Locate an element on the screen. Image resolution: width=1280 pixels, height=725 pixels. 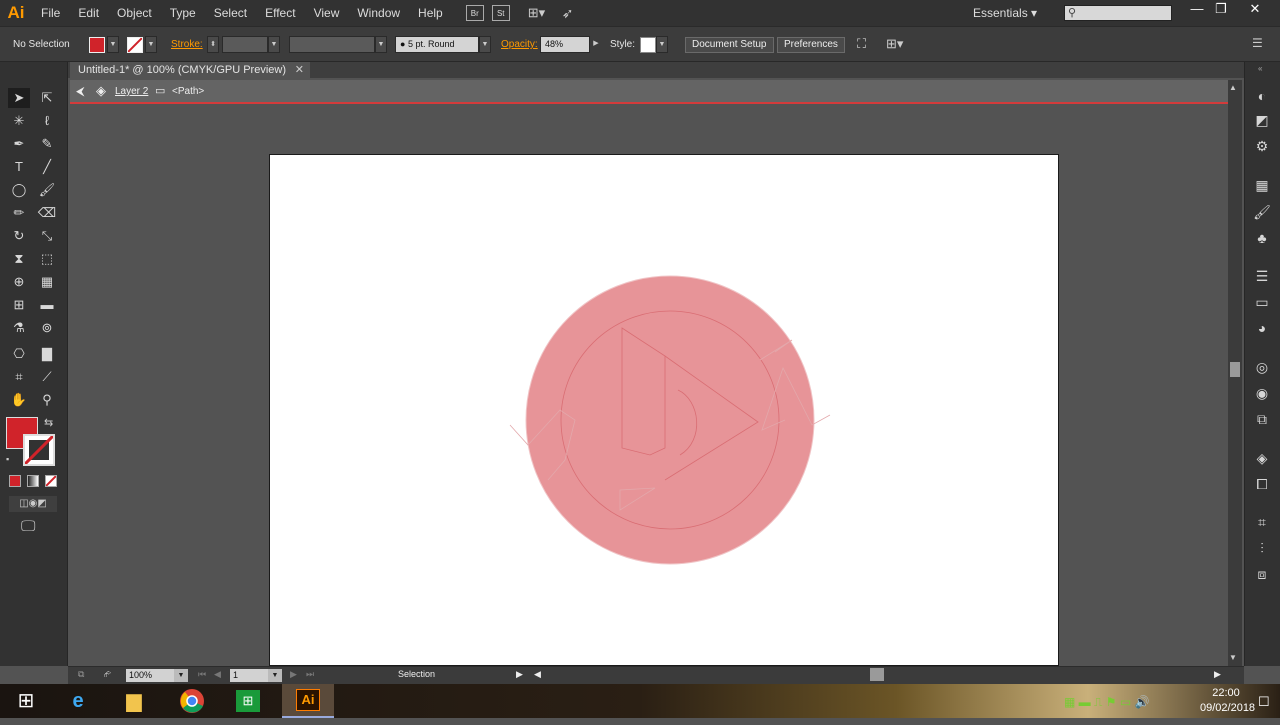
curvature-tool-icon: ✎ is located at coordinates (47, 144).